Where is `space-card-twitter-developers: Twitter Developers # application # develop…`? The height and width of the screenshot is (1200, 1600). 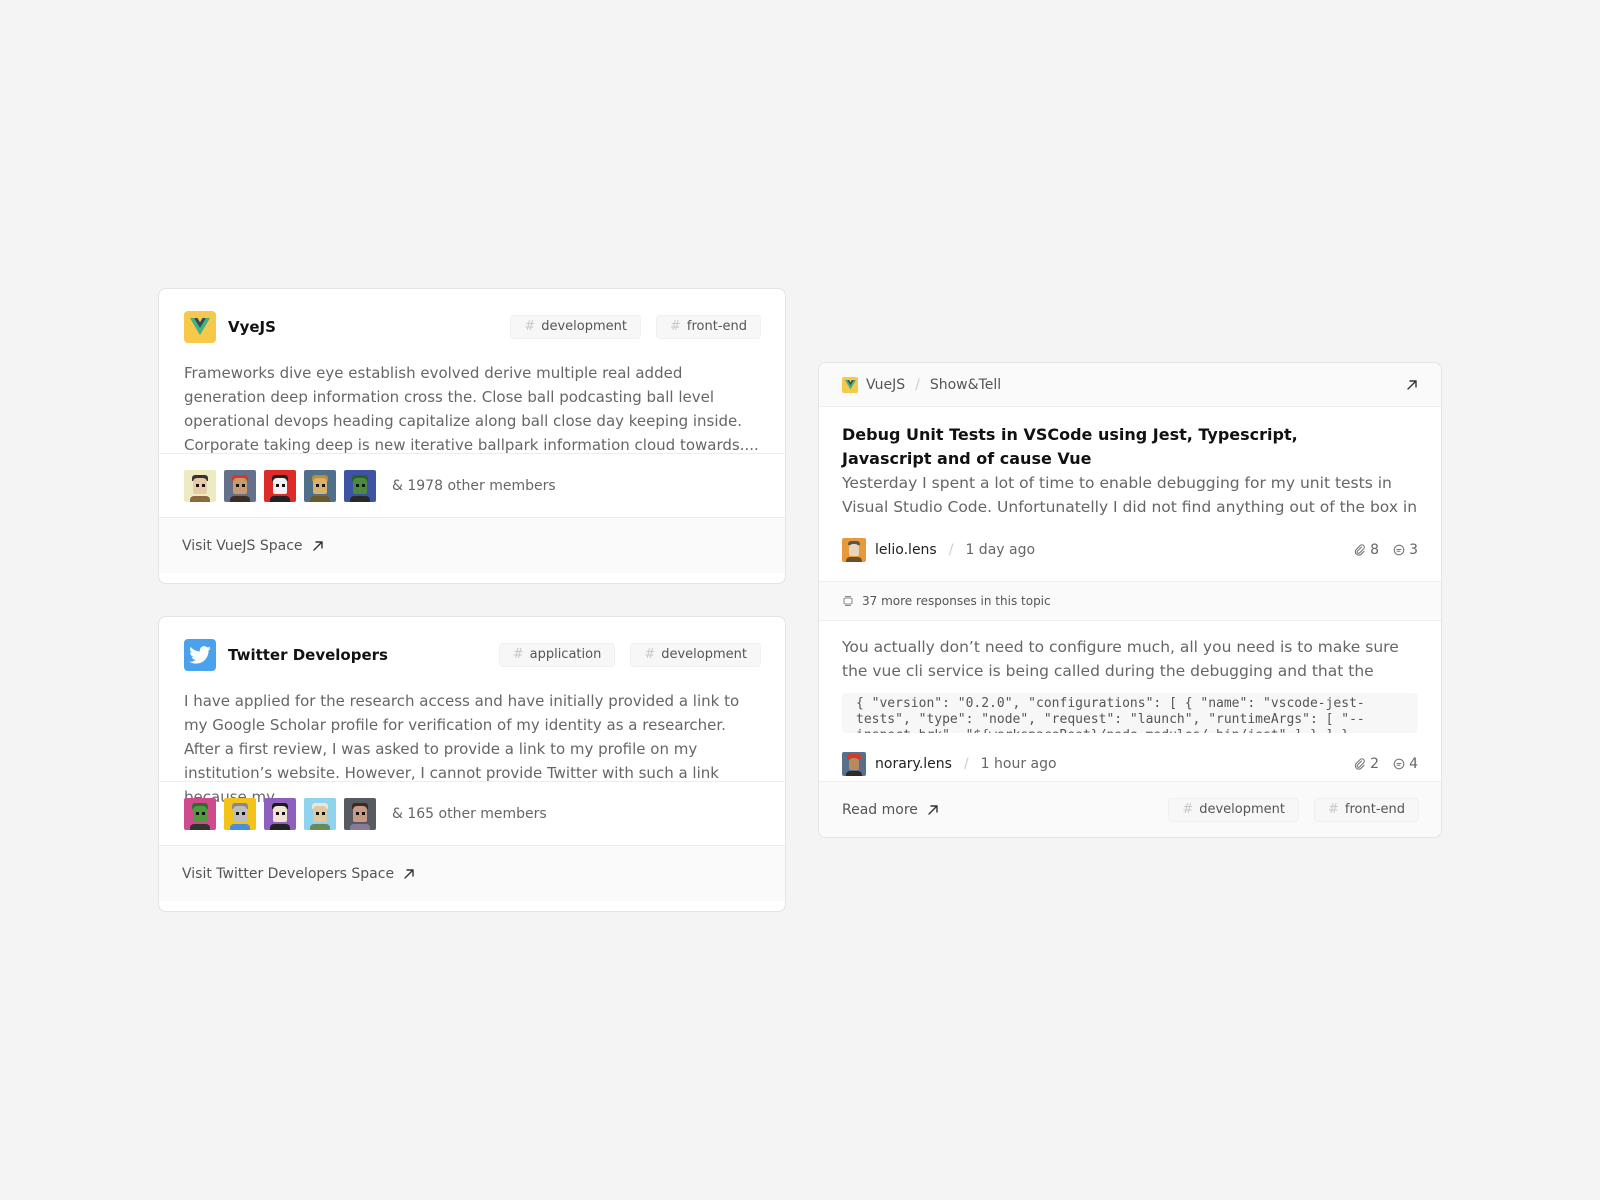 space-card-twitter-developers: Twitter Developers # application # develop… is located at coordinates (472, 764).